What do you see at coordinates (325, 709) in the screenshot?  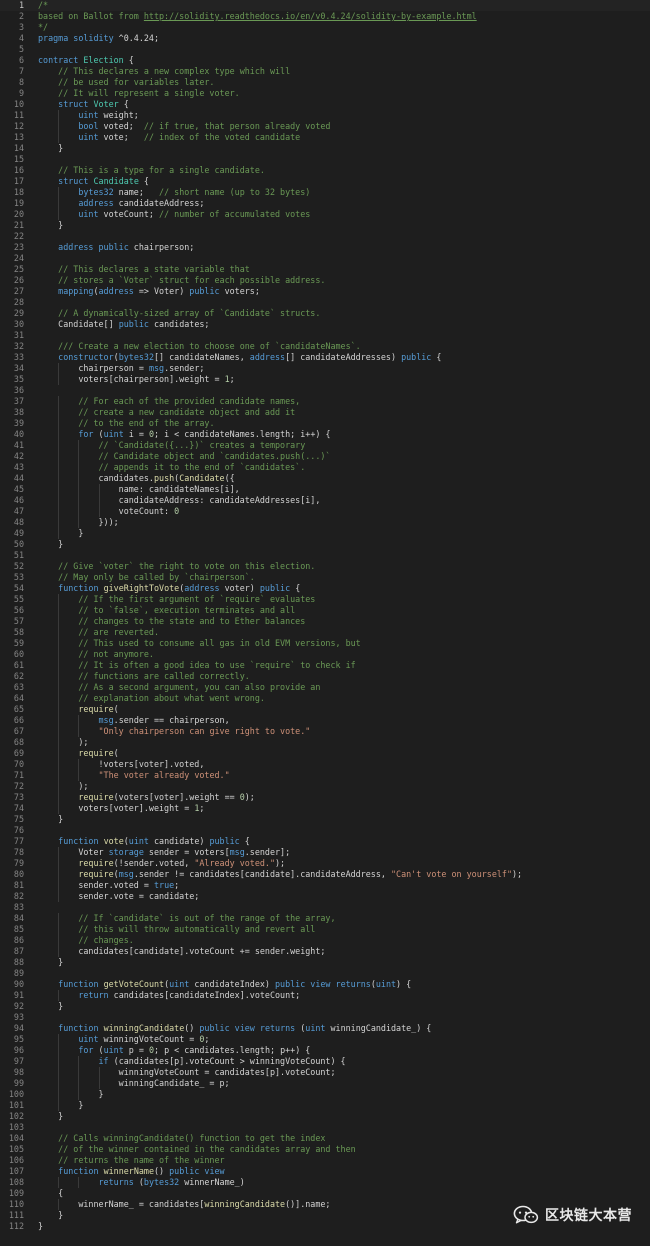 I see `code-line: 65 require(` at bounding box center [325, 709].